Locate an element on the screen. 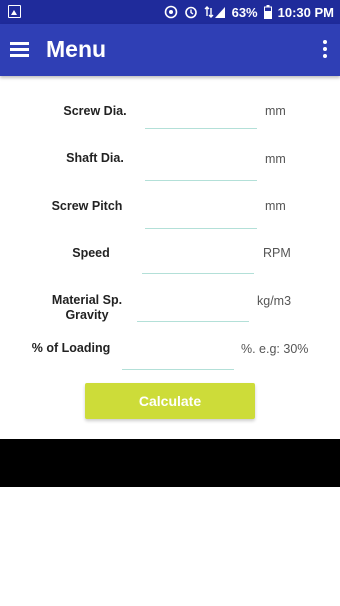 Image resolution: width=340 pixels, height=606 pixels. loading-percent-label: % of Loading is located at coordinates (71, 348).